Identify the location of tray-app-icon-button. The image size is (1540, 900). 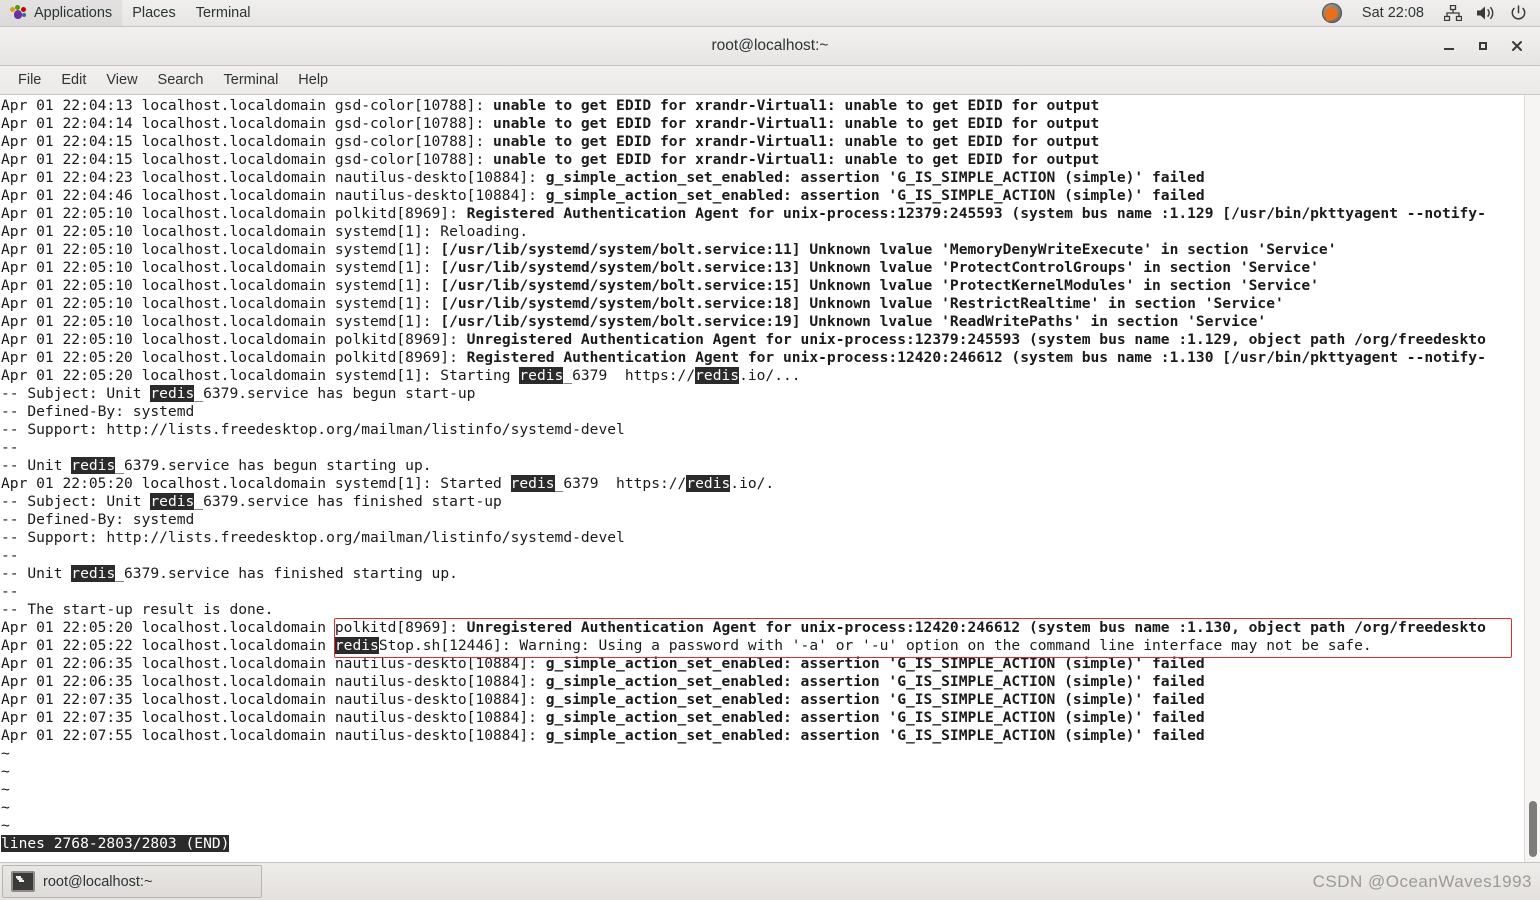
(1332, 13).